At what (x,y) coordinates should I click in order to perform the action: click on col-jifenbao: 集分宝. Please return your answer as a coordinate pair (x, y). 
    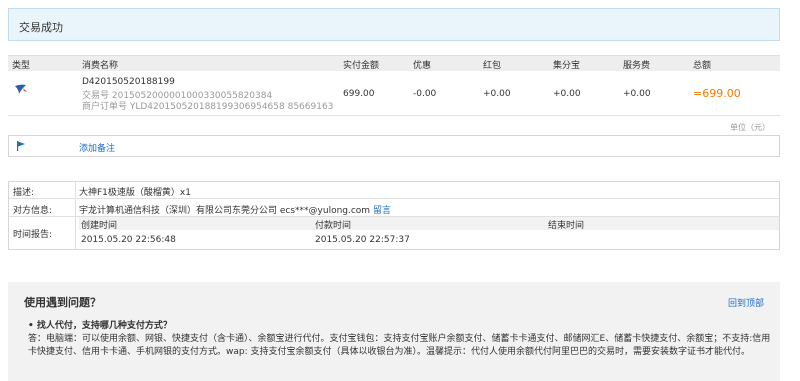
    Looking at the image, I should click on (567, 66).